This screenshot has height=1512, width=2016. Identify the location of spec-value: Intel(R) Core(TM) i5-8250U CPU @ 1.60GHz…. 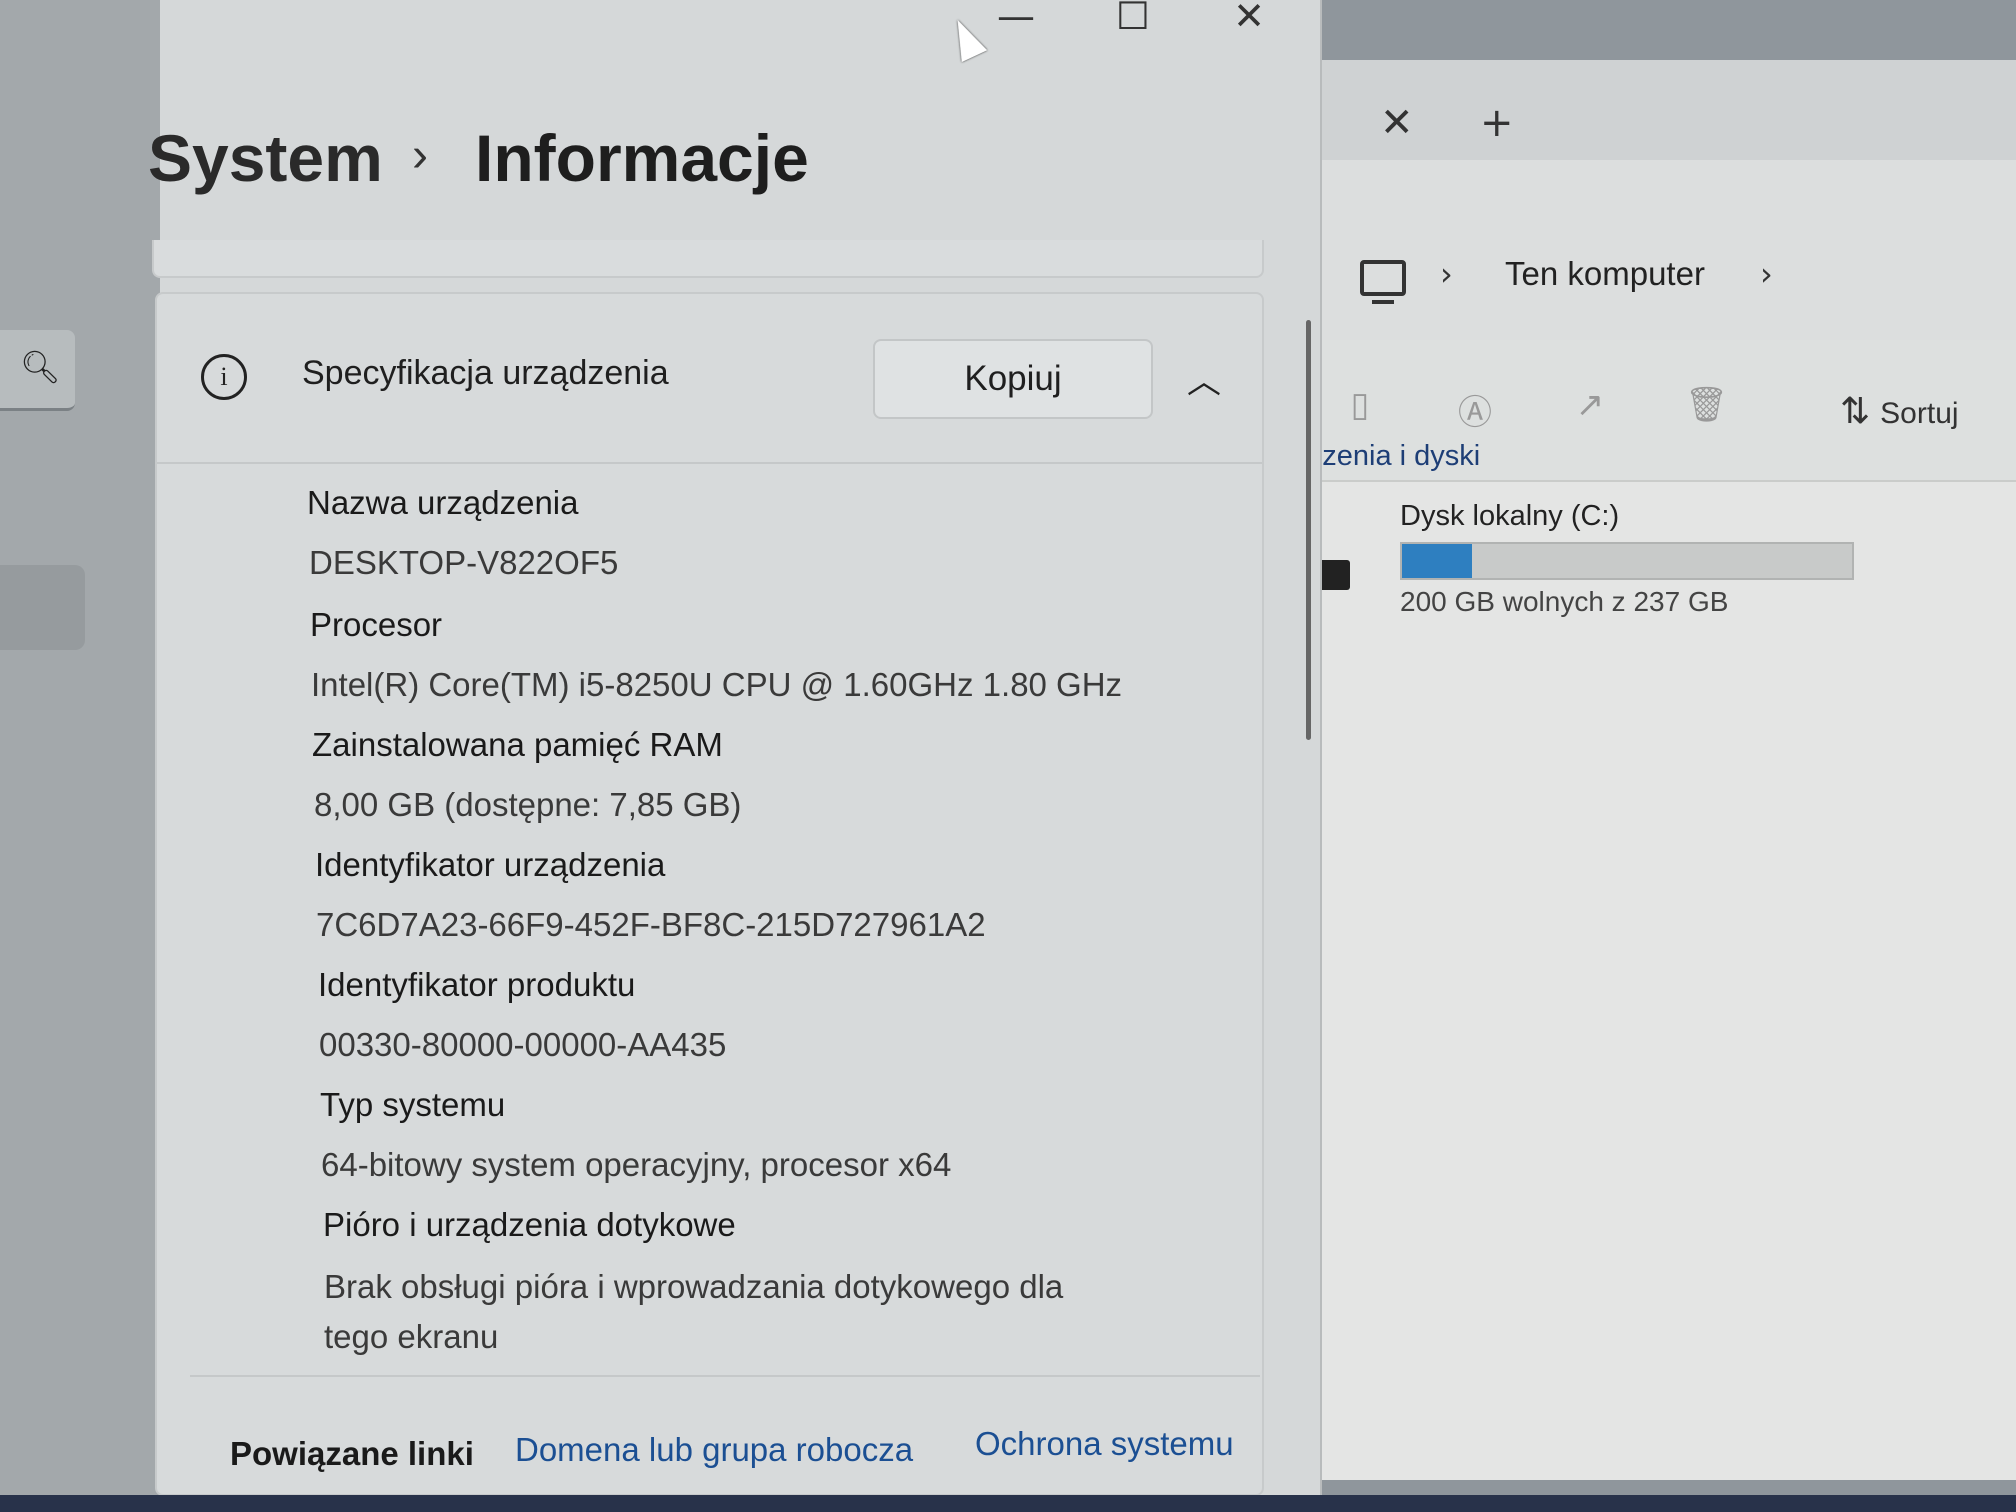
(717, 684).